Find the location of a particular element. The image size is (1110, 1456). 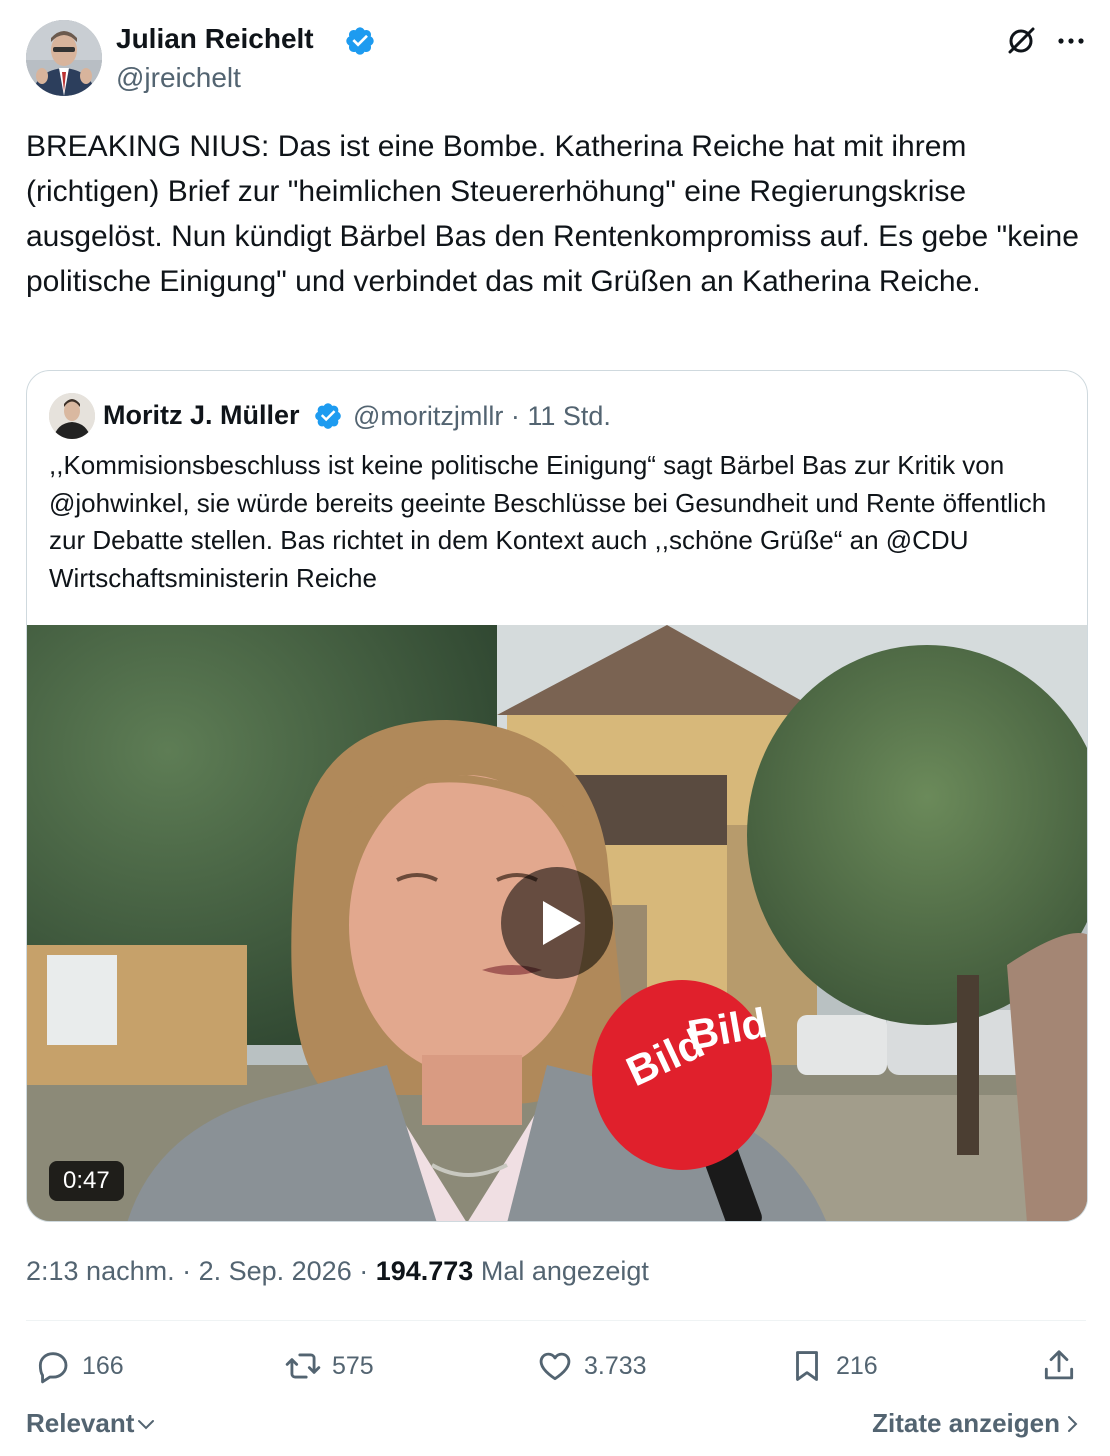

divider is located at coordinates (556, 1320).